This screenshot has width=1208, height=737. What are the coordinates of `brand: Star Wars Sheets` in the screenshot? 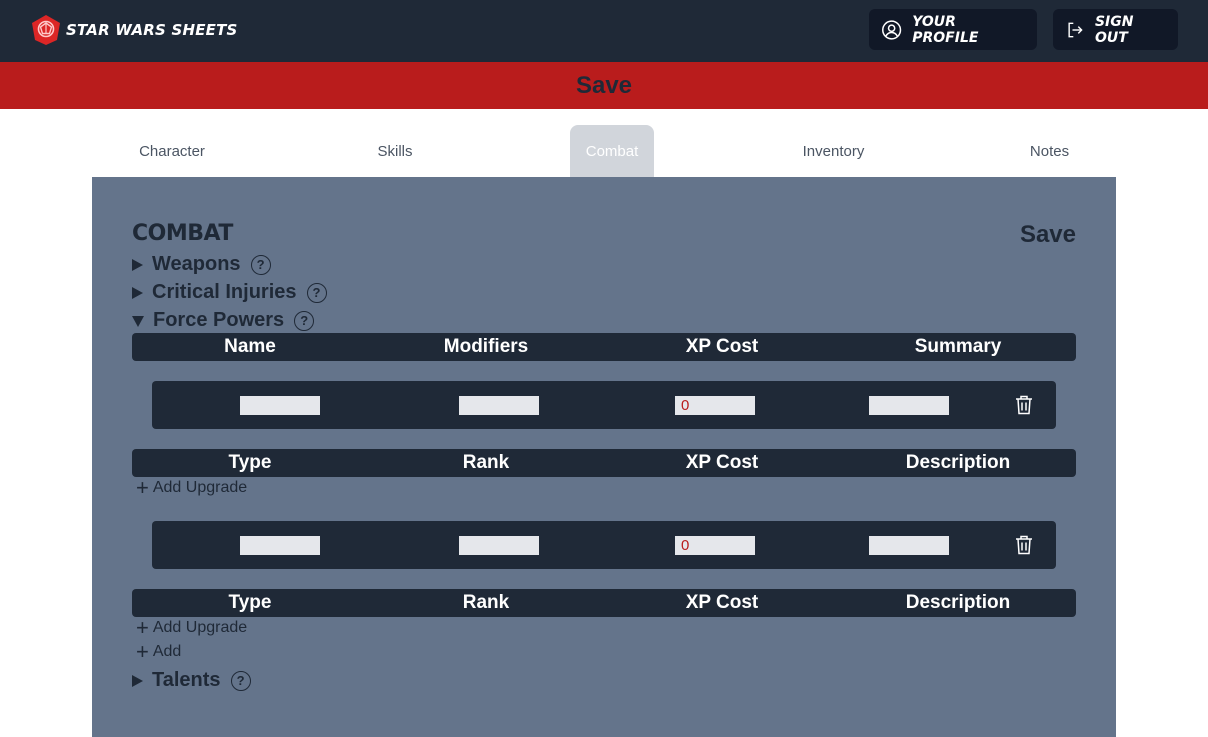 It's located at (134, 30).